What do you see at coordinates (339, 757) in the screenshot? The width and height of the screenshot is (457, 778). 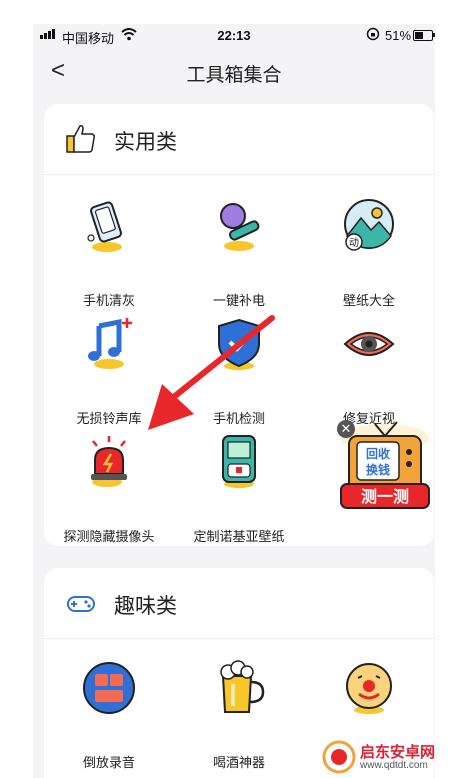 I see `watermark-logo-icon` at bounding box center [339, 757].